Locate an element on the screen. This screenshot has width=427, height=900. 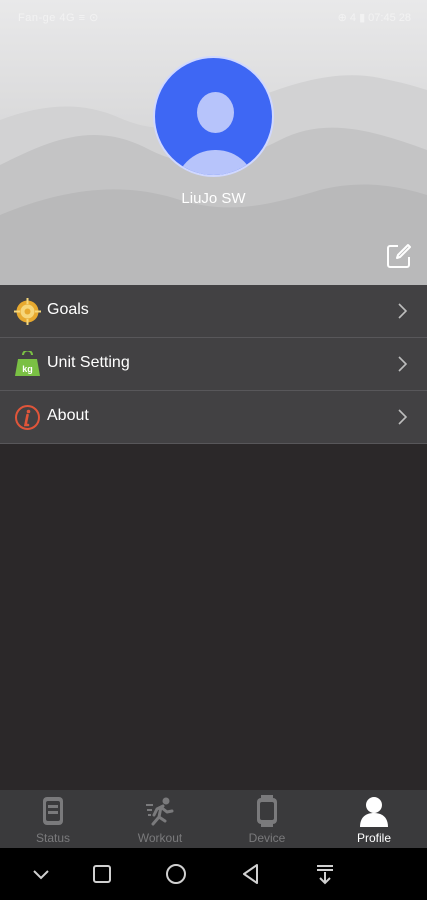
tab-label: Status is located at coordinates (53, 838).